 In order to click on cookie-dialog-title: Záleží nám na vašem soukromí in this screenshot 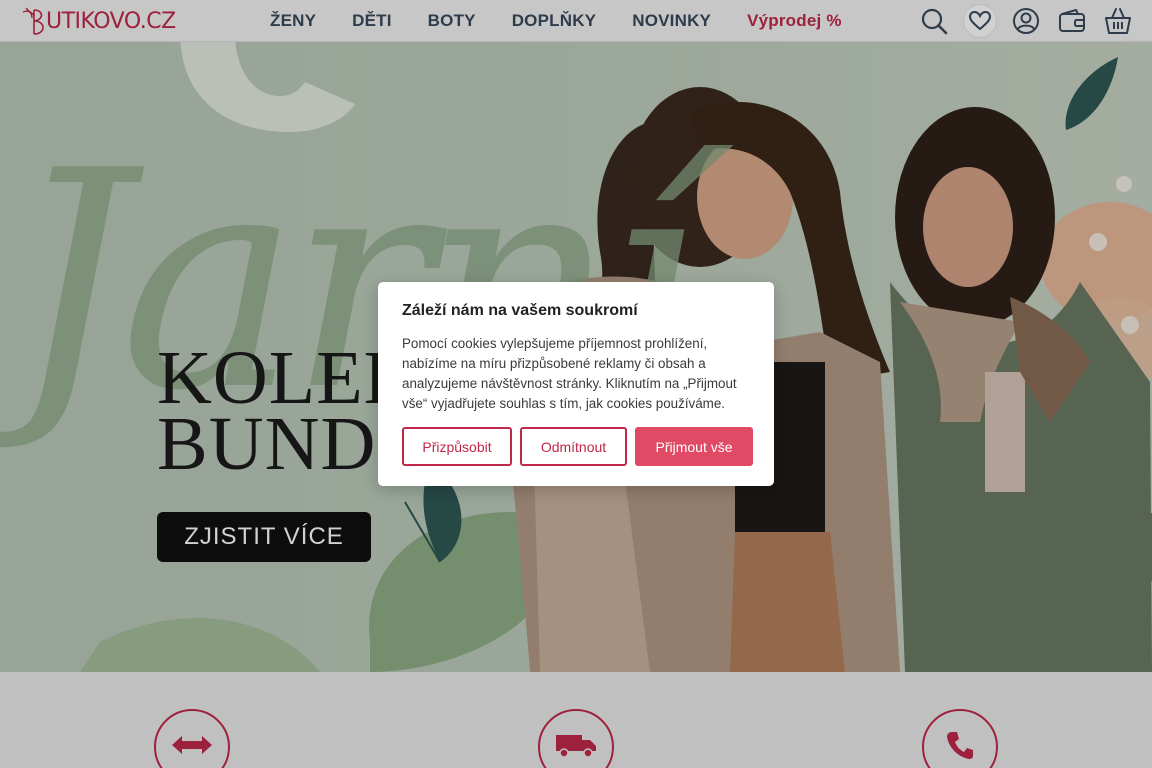, I will do `click(520, 310)`.